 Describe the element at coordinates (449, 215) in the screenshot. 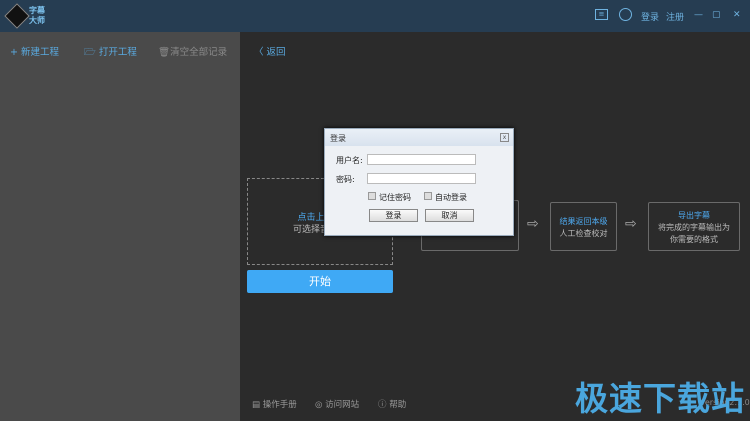

I see `cancel-button: 取消` at that location.